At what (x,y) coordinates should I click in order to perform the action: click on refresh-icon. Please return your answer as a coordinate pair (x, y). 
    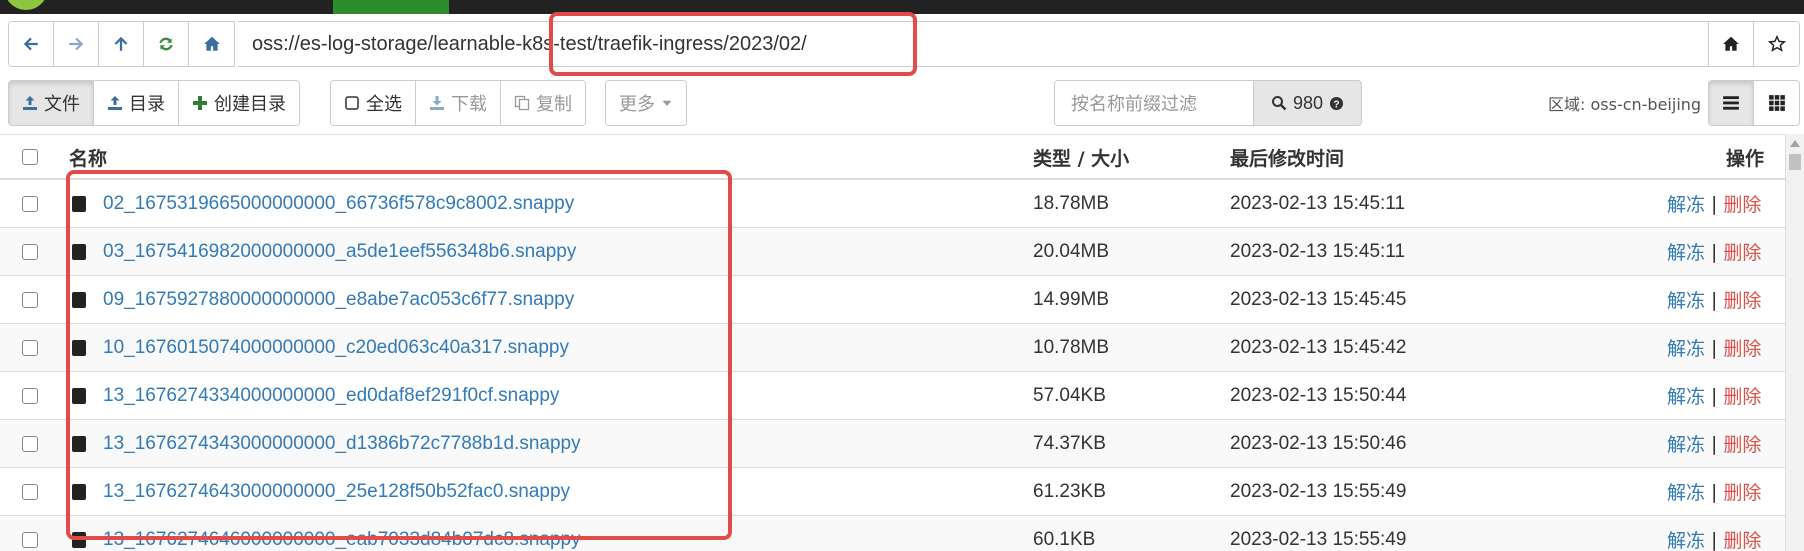
    Looking at the image, I should click on (166, 44).